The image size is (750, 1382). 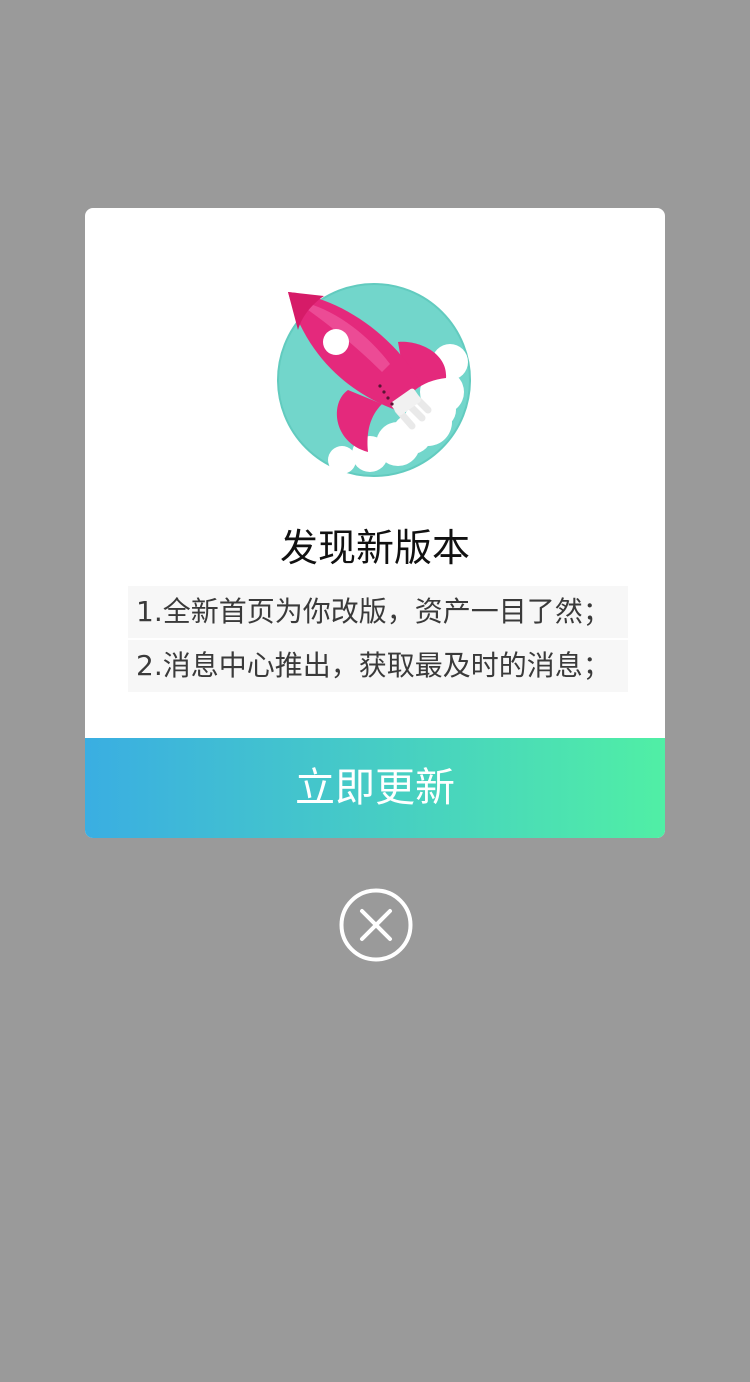 What do you see at coordinates (376, 925) in the screenshot?
I see `close-circle-icon` at bounding box center [376, 925].